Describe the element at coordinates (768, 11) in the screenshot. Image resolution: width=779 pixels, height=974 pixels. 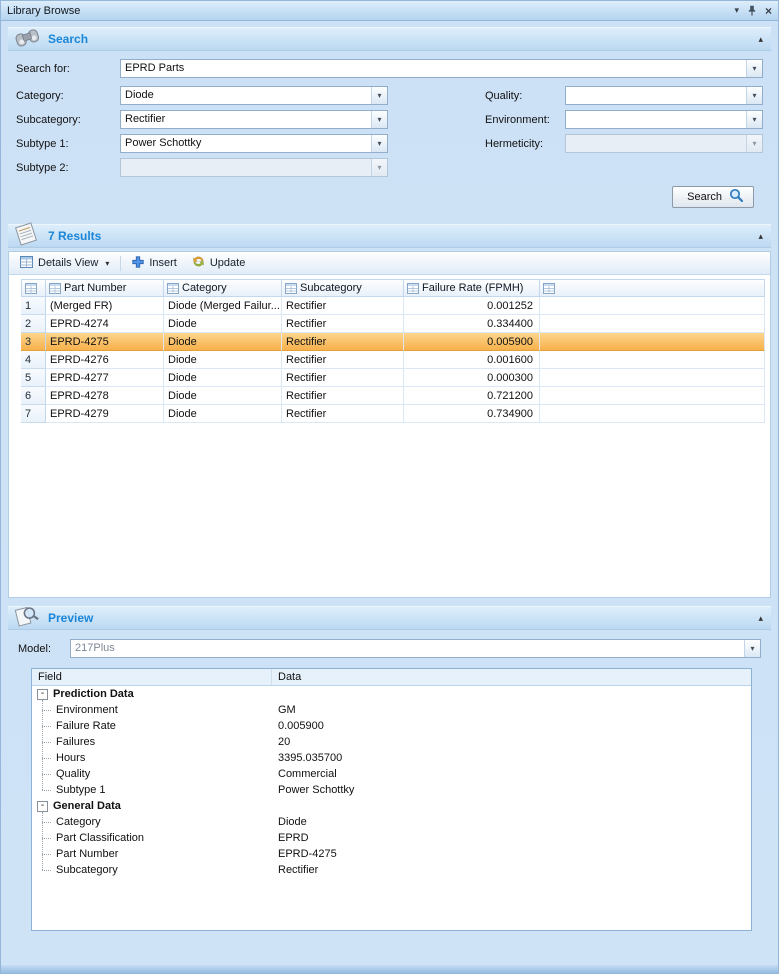
I see `close-icon: ×` at that location.